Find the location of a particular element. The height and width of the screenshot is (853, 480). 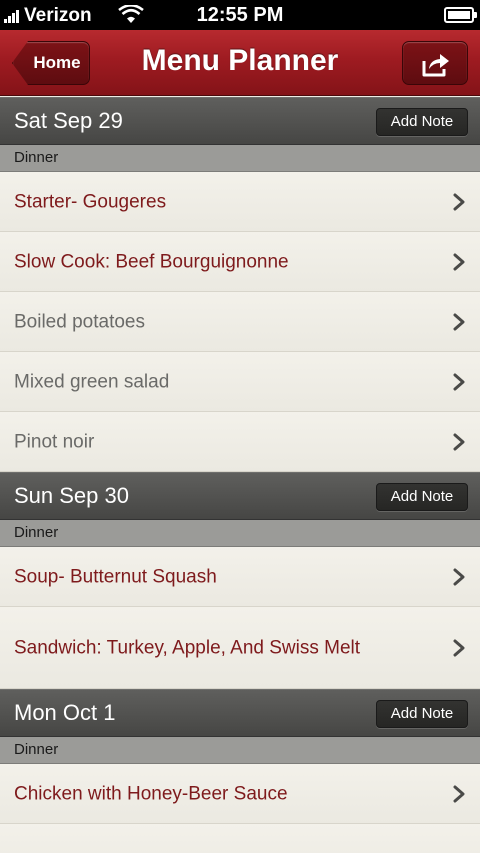

day-header: Sat Sep 29 Add Note is located at coordinates (240, 121).